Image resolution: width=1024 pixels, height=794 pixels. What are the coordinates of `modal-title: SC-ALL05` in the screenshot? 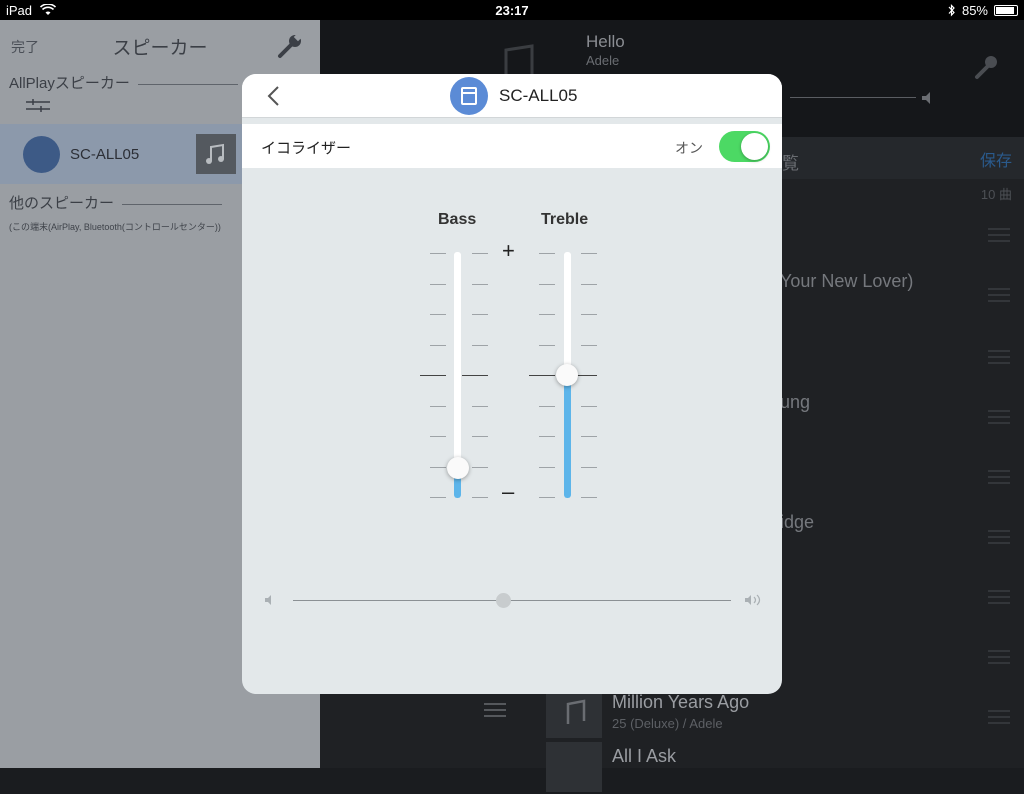 It's located at (538, 95).